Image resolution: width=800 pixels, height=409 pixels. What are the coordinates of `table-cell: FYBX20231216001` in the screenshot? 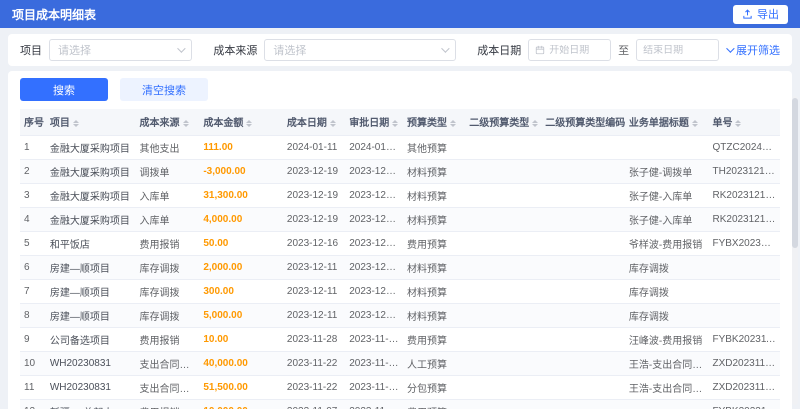 It's located at (744, 243).